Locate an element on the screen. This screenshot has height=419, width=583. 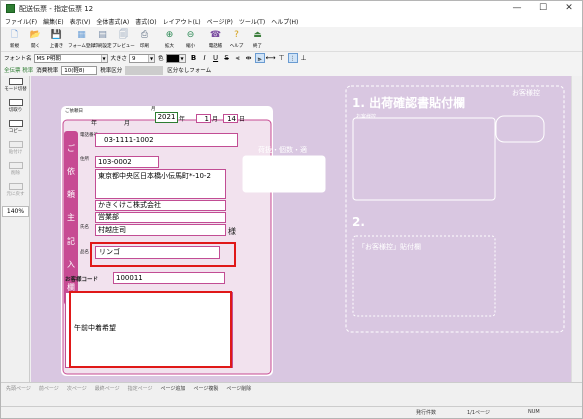
toolbar-button-8: ⊖ 縮小 is located at coordinates (190, 39).